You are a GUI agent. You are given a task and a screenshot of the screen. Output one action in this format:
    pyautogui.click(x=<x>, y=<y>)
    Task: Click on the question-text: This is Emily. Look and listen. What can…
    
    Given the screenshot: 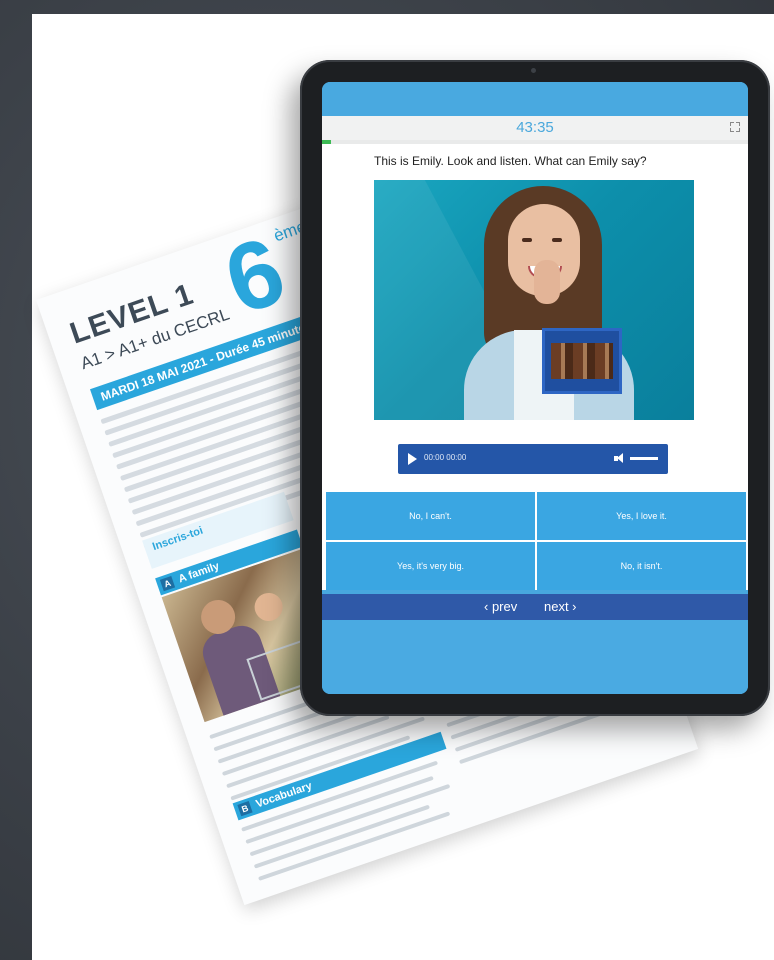 What is the action you would take?
    pyautogui.click(x=510, y=161)
    